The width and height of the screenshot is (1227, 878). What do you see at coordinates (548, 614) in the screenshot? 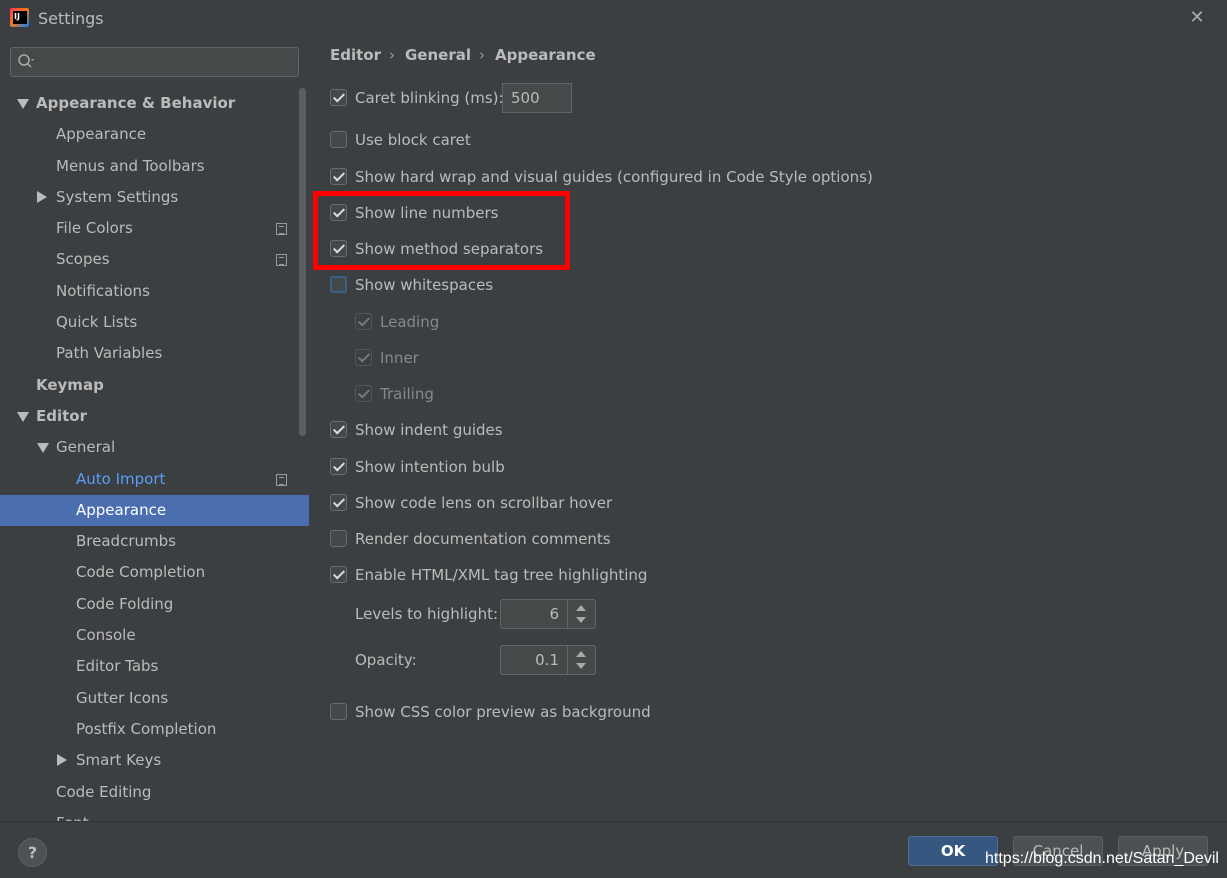
I see `levels-spinner: 6` at bounding box center [548, 614].